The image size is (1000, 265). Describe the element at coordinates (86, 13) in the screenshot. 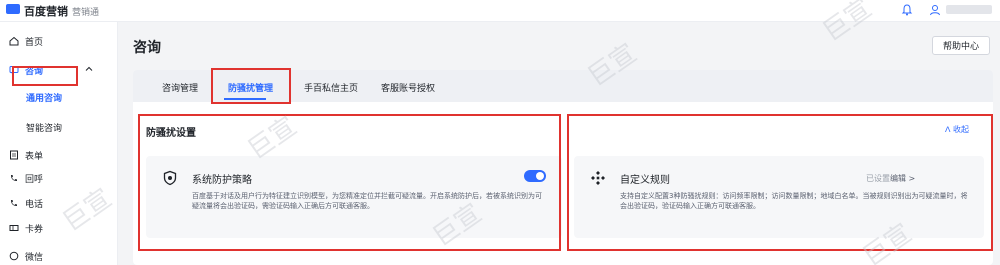

I see `logo-subtitle: 营销通` at that location.